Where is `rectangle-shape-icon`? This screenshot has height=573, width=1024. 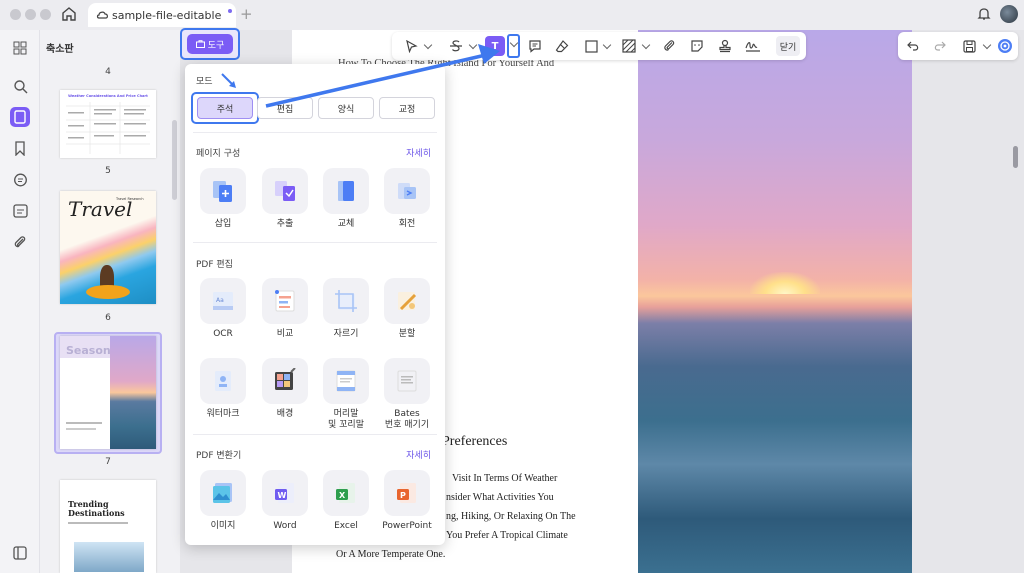 rectangle-shape-icon is located at coordinates (591, 46).